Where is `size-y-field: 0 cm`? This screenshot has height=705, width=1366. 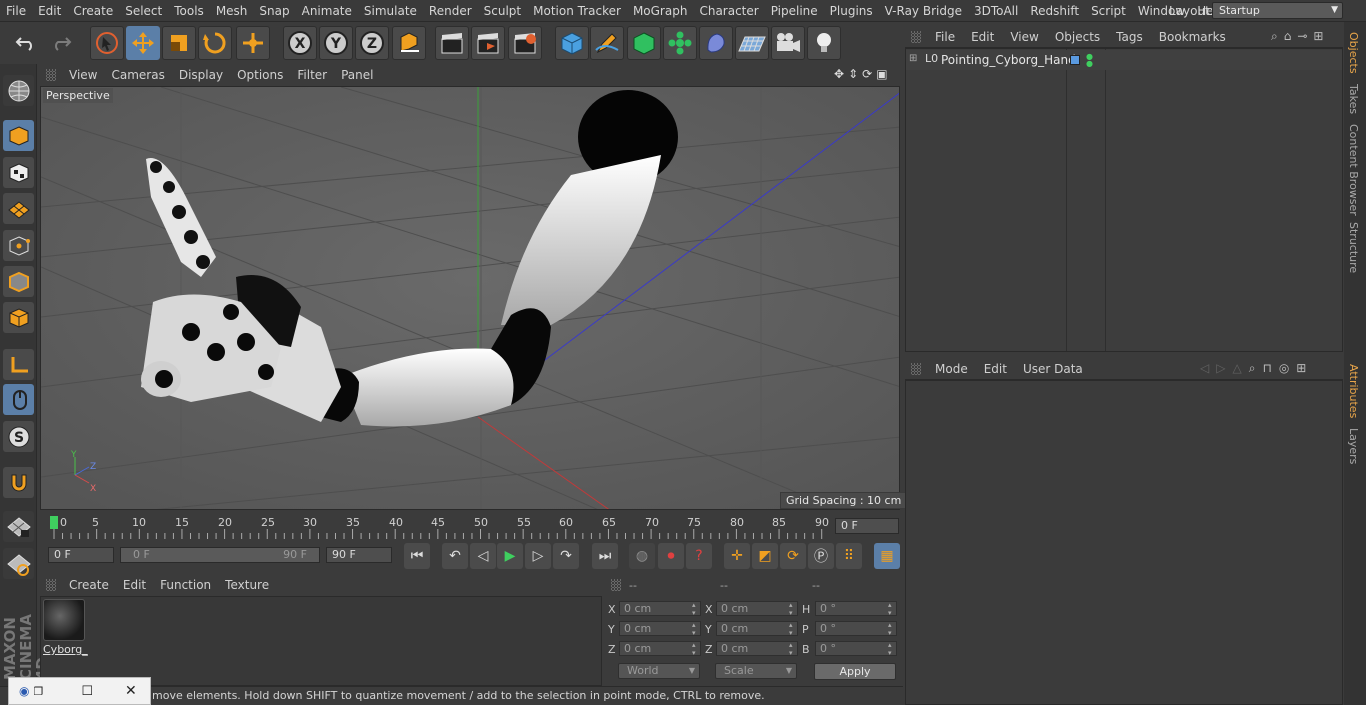
size-y-field: 0 cm is located at coordinates (757, 629).